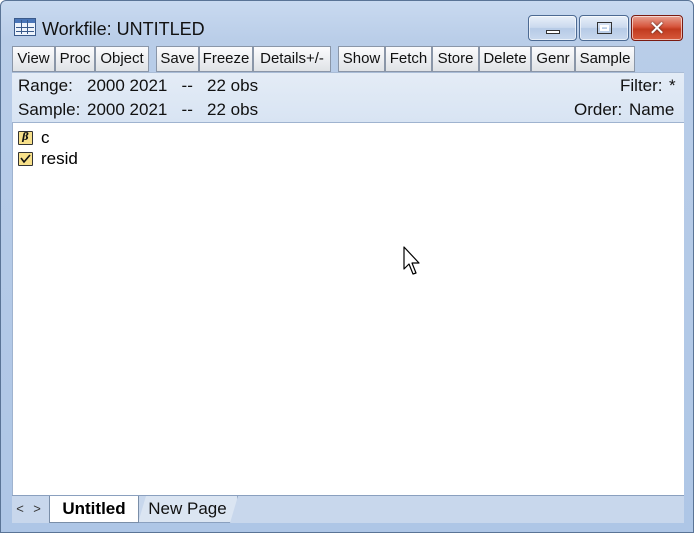 The image size is (694, 533). What do you see at coordinates (45, 137) in the screenshot?
I see `object-label: c` at bounding box center [45, 137].